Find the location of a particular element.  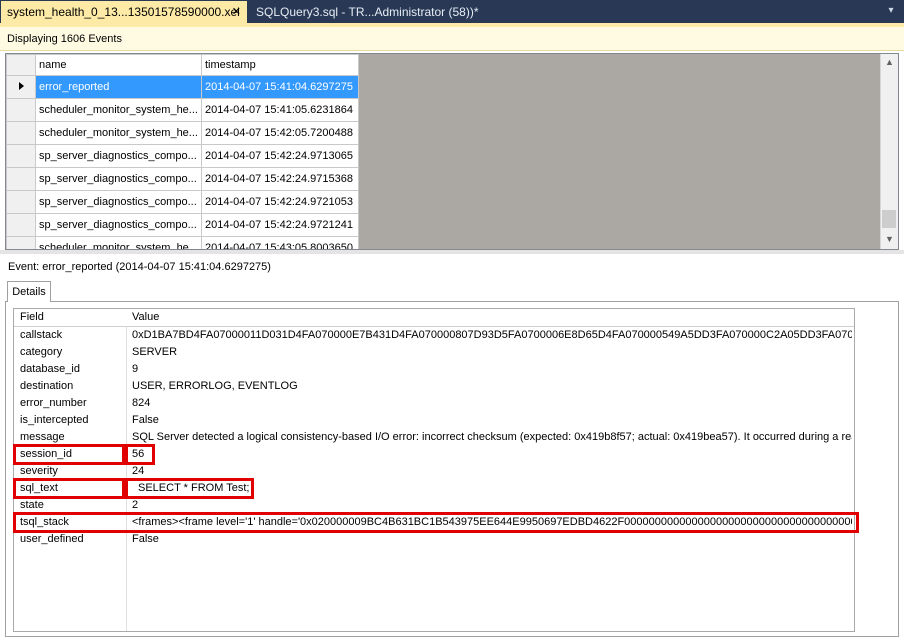

field-name: tsql_stack is located at coordinates (44, 522).